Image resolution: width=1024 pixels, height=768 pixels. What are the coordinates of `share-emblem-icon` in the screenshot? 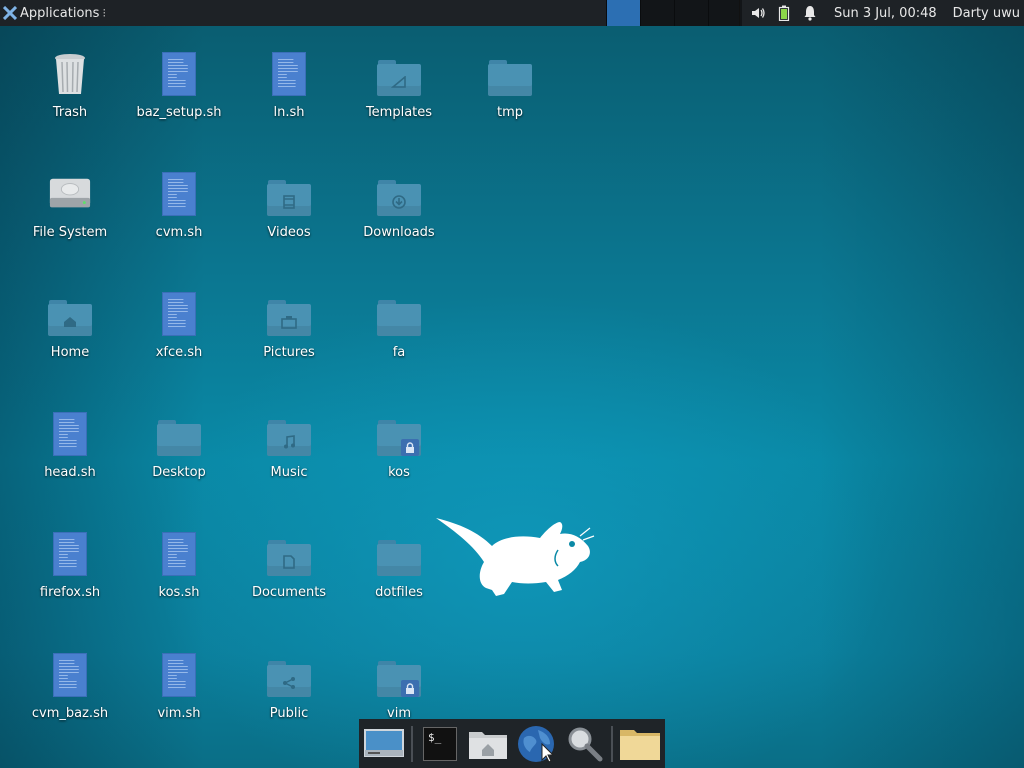 It's located at (289, 683).